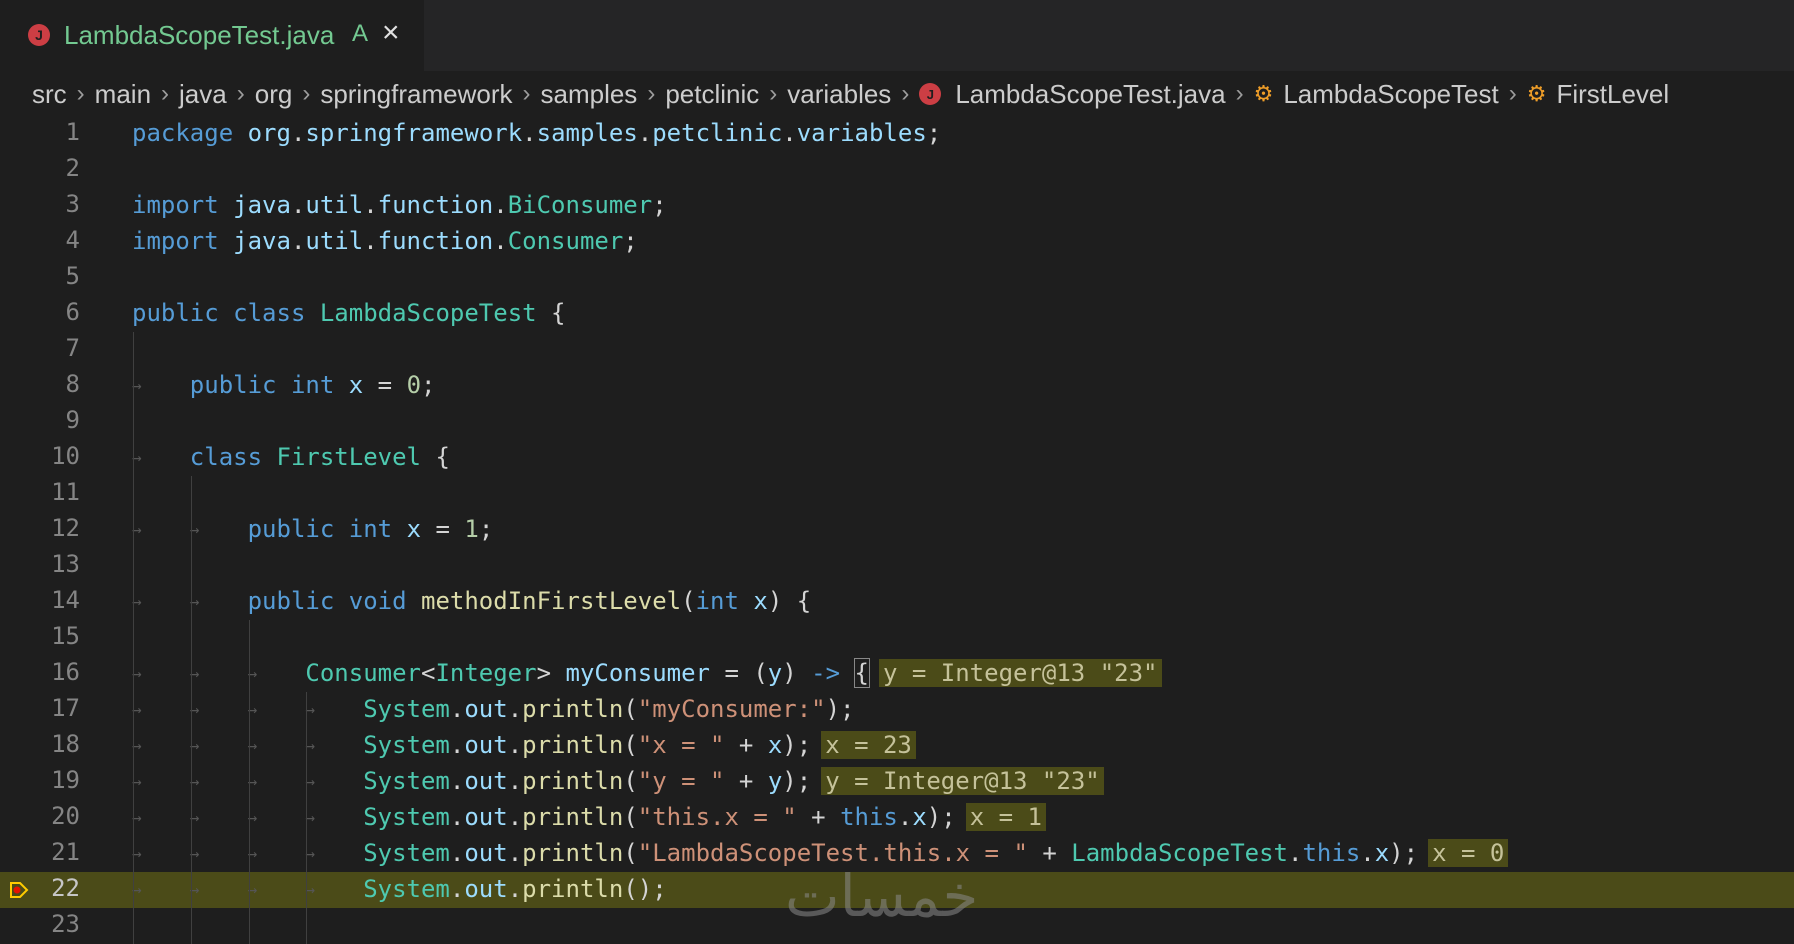  Describe the element at coordinates (897, 206) in the screenshot. I see `code-line: 3 import java.util.function.BiConsumer;` at that location.